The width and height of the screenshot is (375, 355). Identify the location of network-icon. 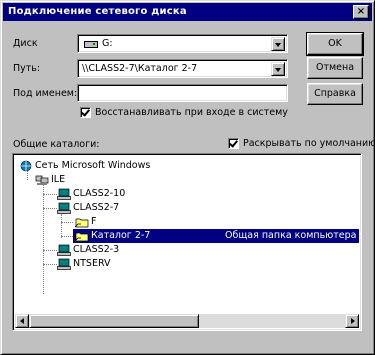
(26, 166).